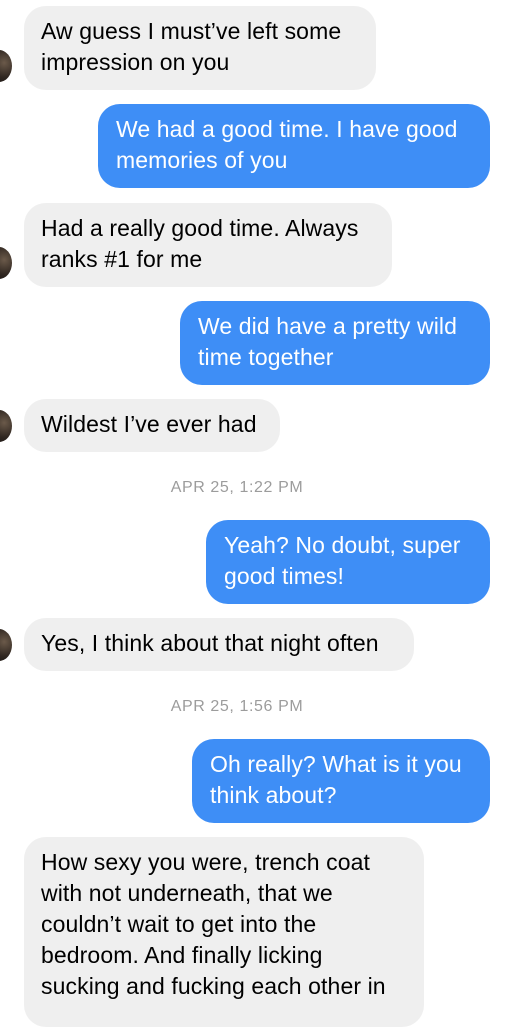  What do you see at coordinates (335, 343) in the screenshot?
I see `outgoing-message-bubble: We did have a pretty wild time together` at bounding box center [335, 343].